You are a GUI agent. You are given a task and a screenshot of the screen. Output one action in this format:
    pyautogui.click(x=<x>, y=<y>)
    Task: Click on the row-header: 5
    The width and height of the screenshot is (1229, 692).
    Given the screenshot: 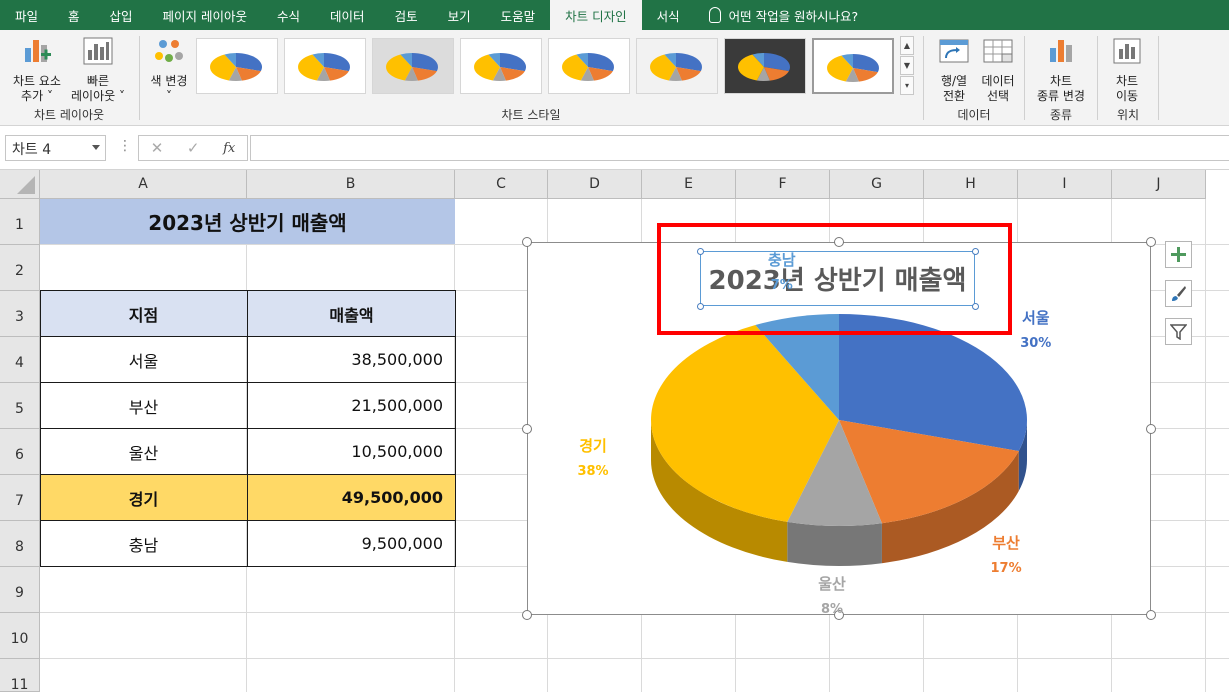 What is the action you would take?
    pyautogui.click(x=20, y=406)
    